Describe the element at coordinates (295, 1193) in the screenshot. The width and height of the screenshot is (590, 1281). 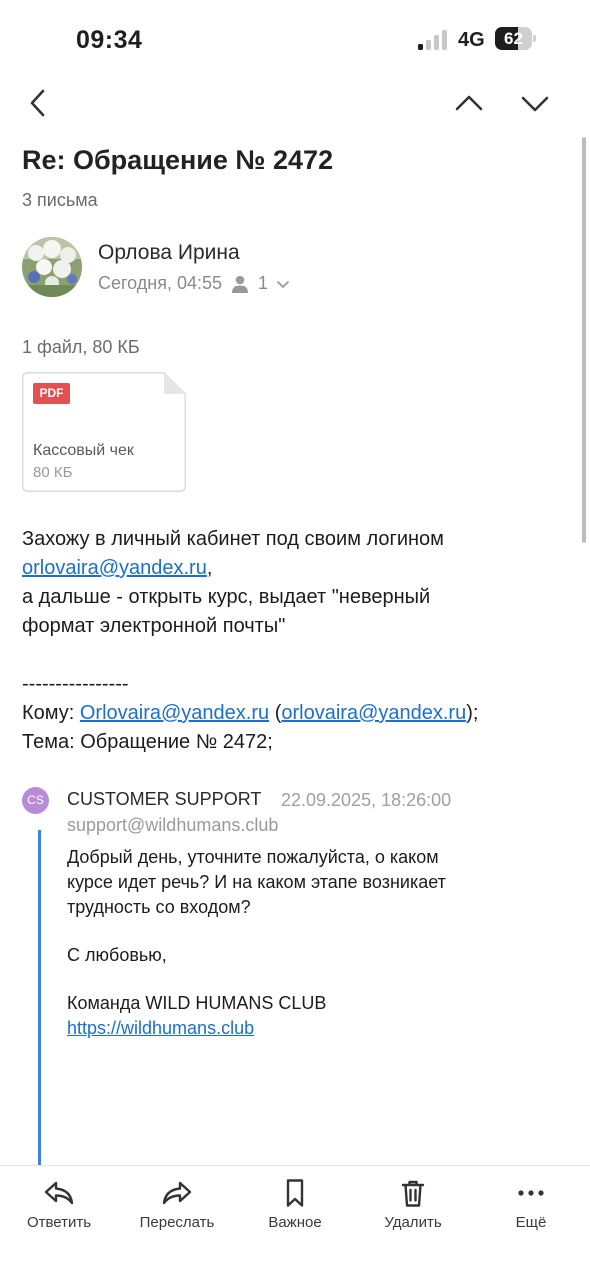
I see `bookmark-icon` at that location.